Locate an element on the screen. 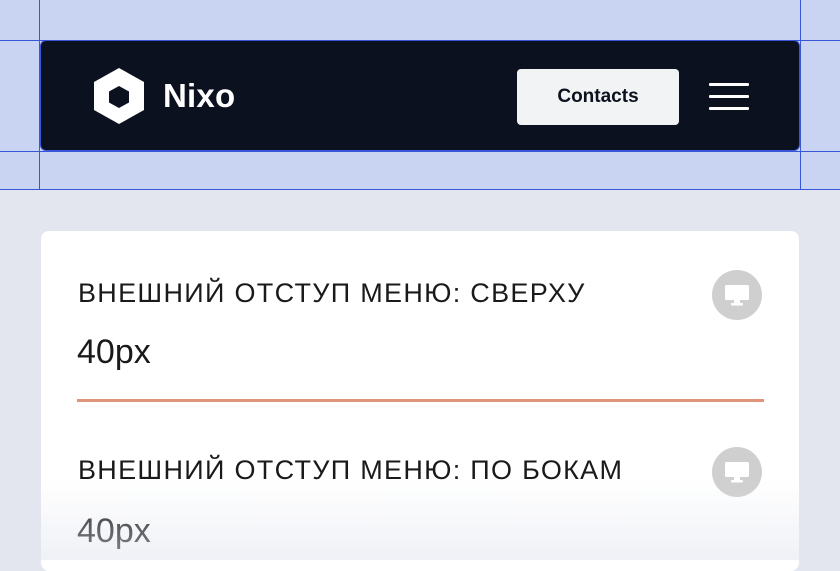  contacts-button: Contacts is located at coordinates (598, 97).